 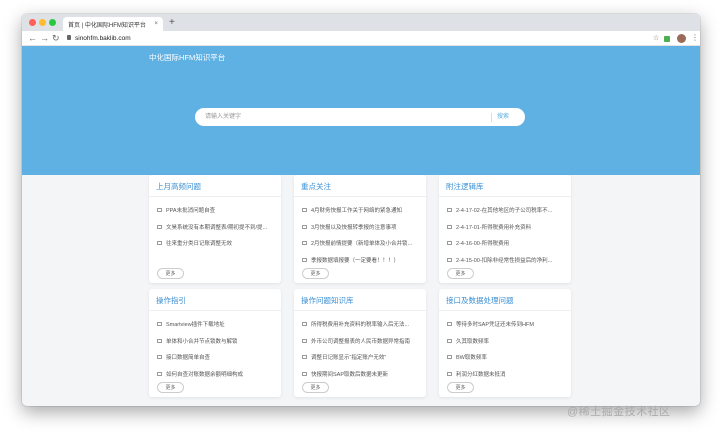 What do you see at coordinates (107, 25) in the screenshot?
I see `tab-title: 首页 | 中化国际HFM知识平台` at bounding box center [107, 25].